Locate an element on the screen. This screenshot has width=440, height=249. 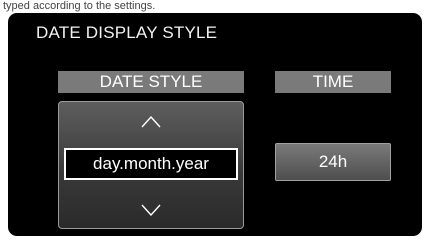
date-style-header: DATE STYLE is located at coordinates (151, 82).